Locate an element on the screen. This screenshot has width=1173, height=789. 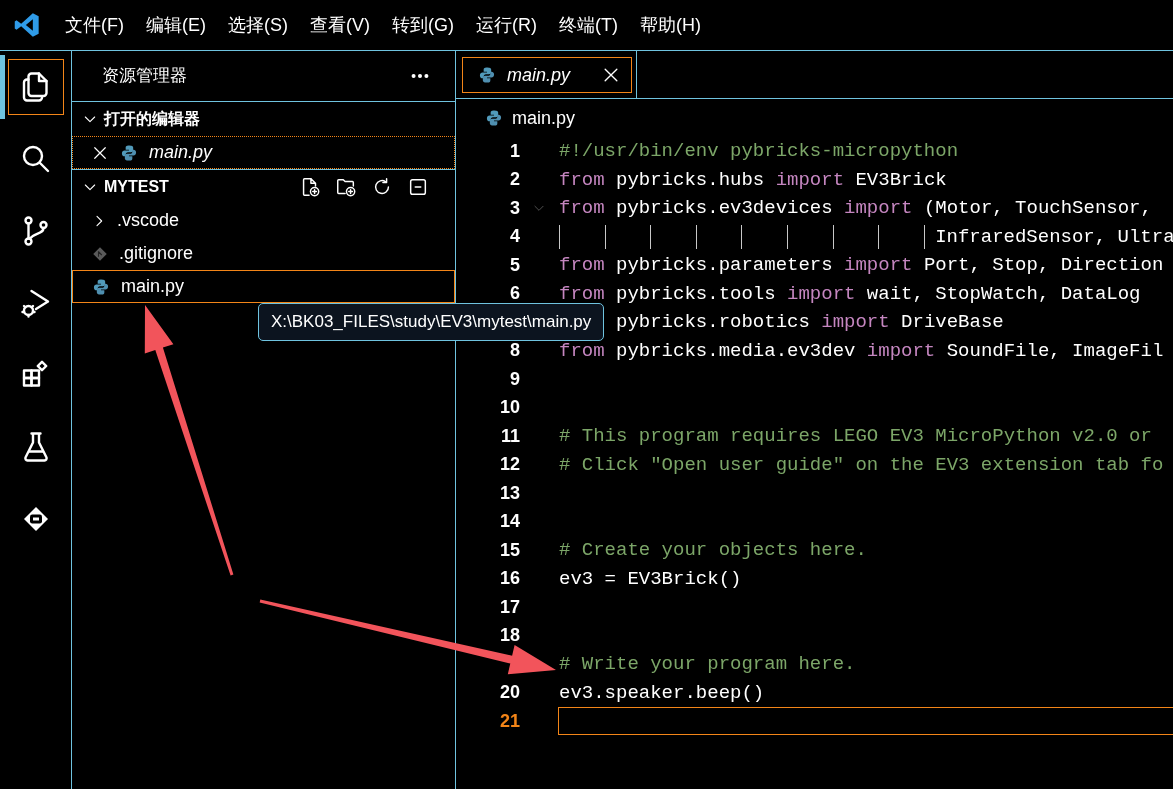
collapse-icon is located at coordinates (418, 187).